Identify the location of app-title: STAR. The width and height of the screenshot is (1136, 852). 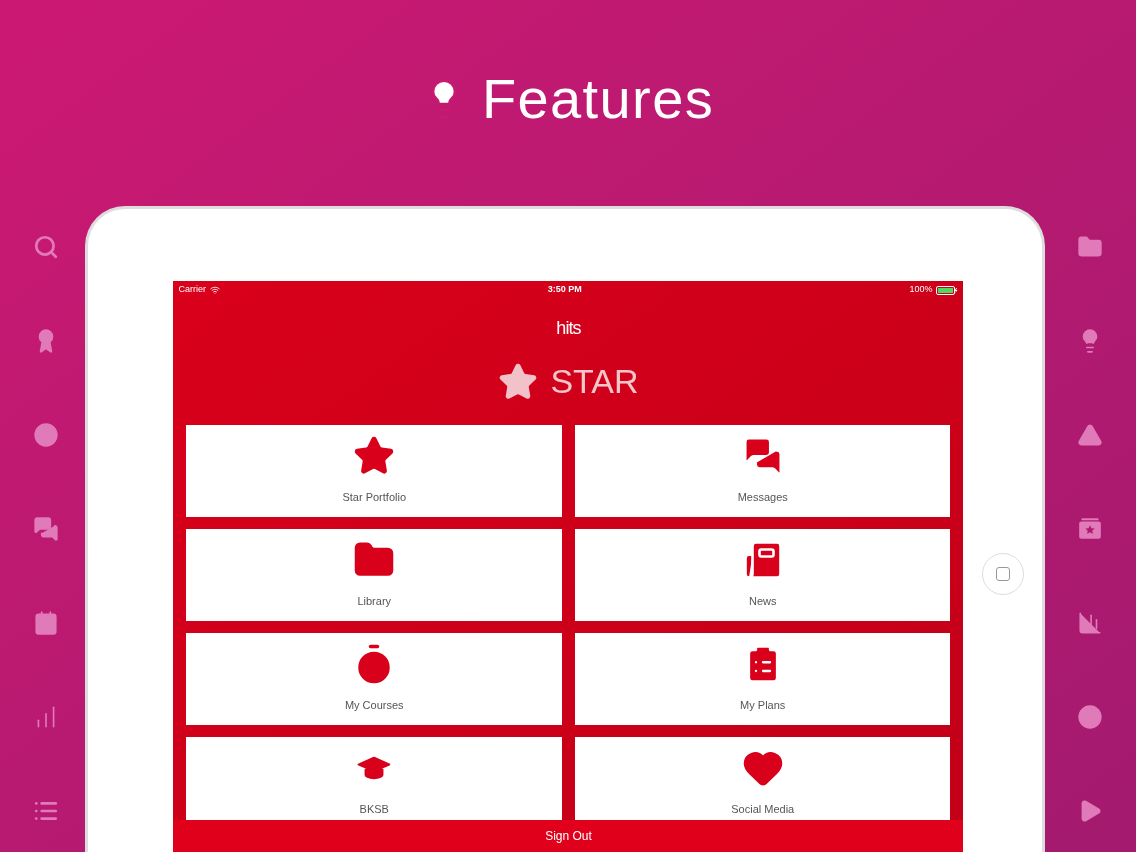
(594, 381).